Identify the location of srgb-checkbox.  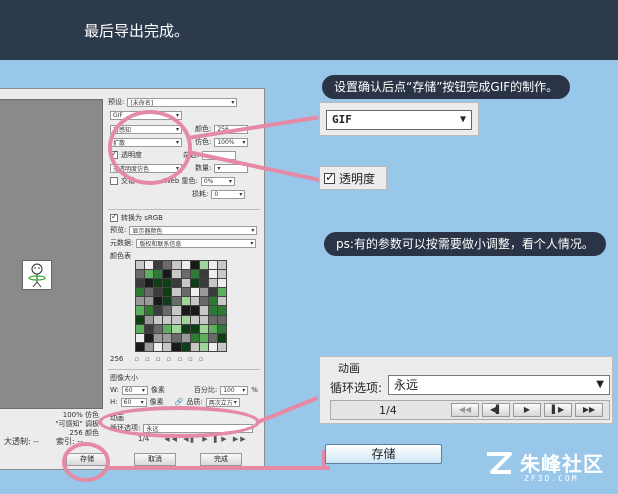
(114, 217).